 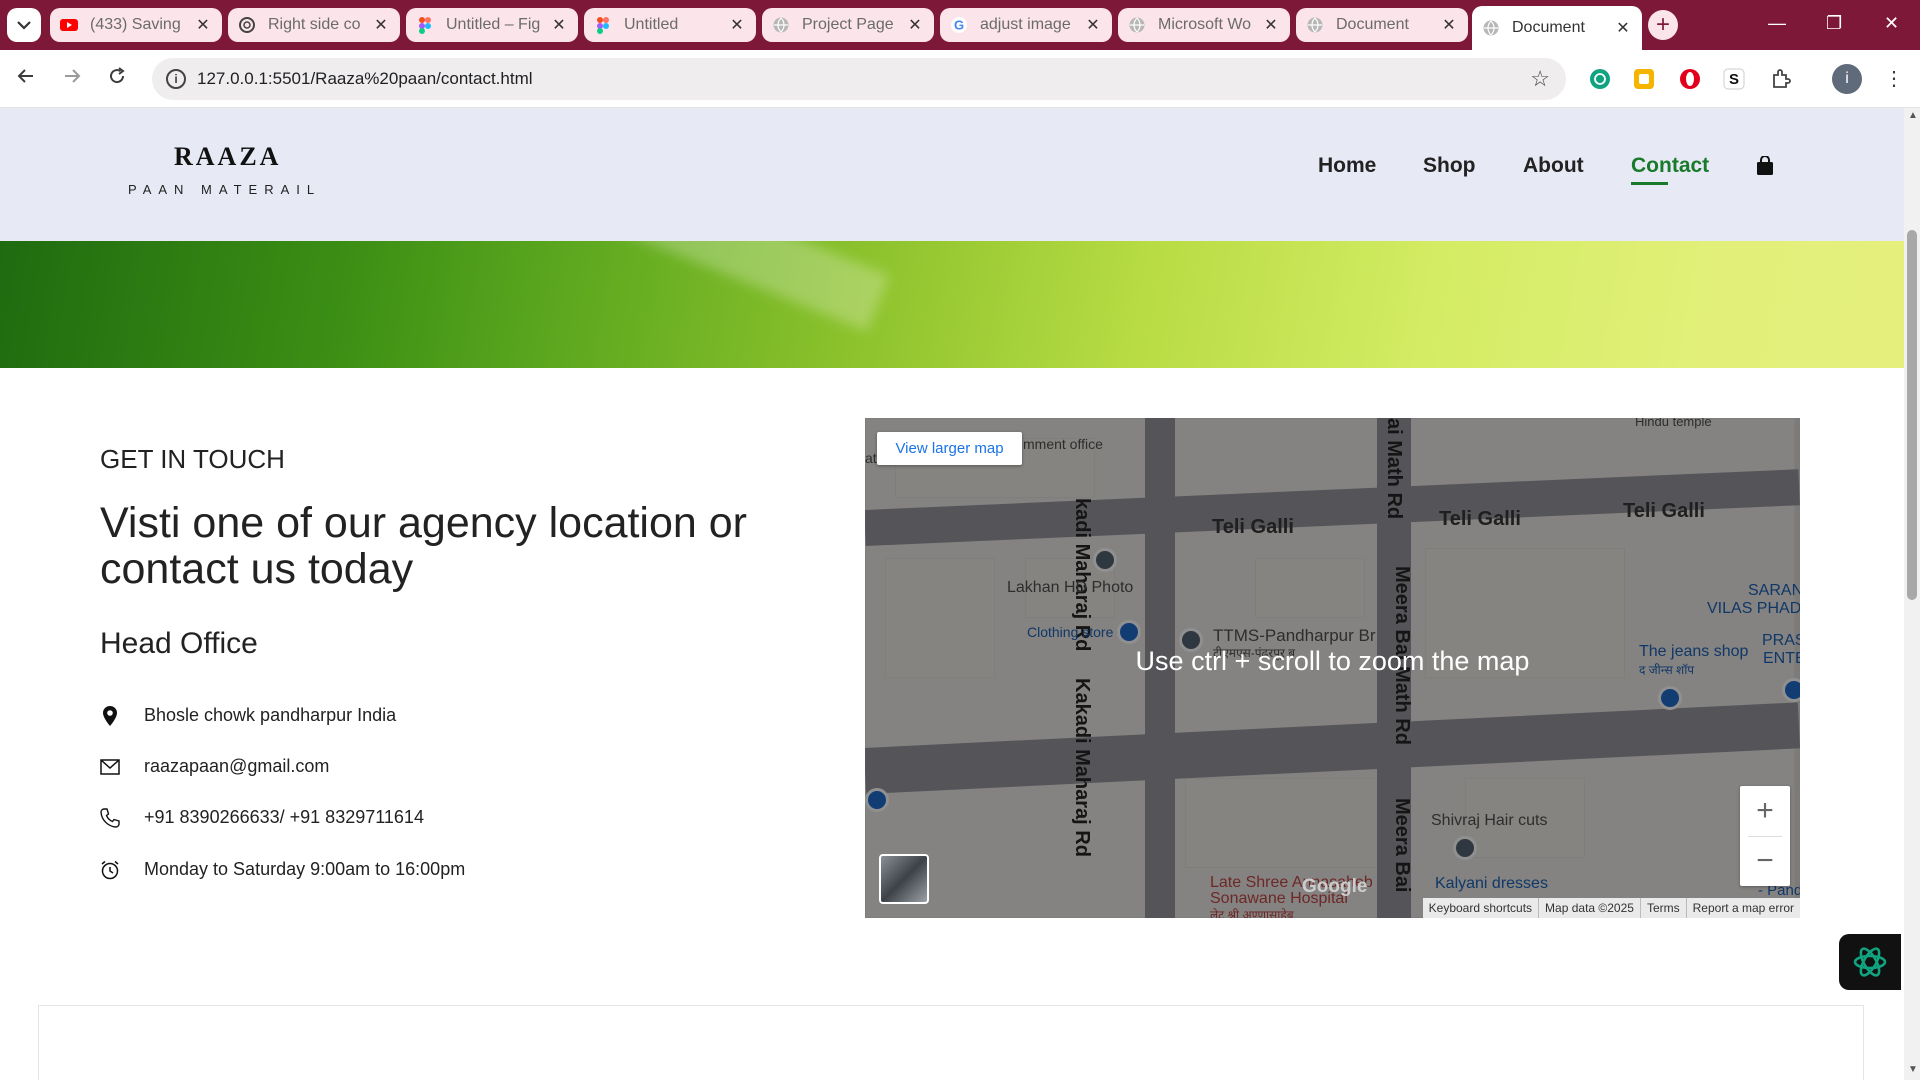 I want to click on window-close-icon: ✕, so click(x=1891, y=23).